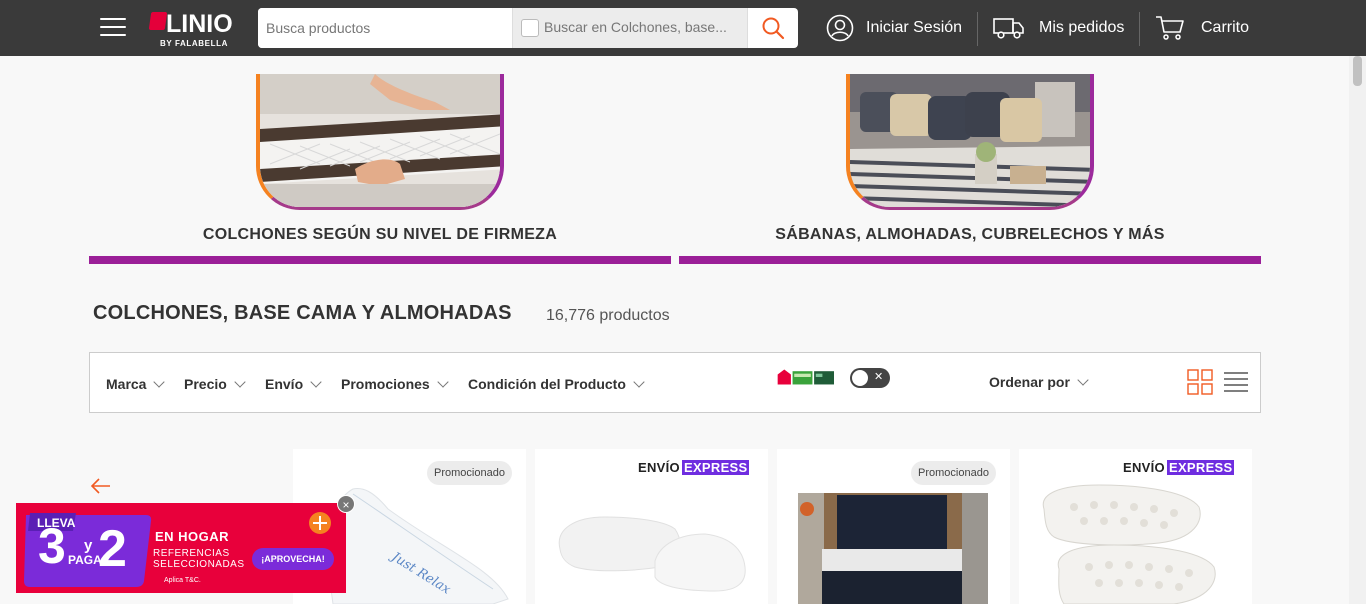 This screenshot has width=1366, height=604. What do you see at coordinates (1236, 382) in the screenshot?
I see `list-view-icon` at bounding box center [1236, 382].